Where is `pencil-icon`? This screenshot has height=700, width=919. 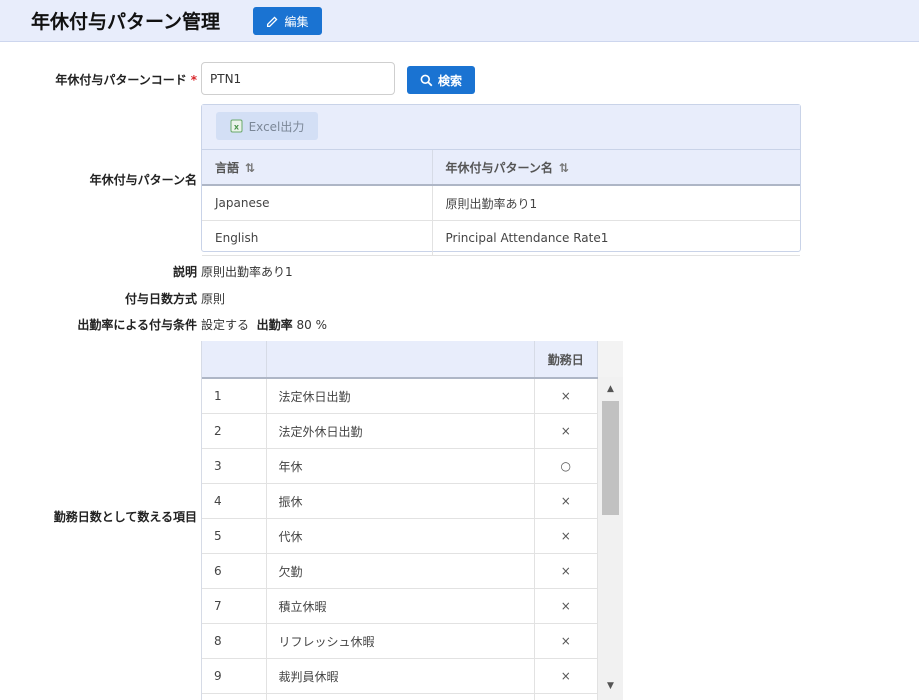 pencil-icon is located at coordinates (272, 21).